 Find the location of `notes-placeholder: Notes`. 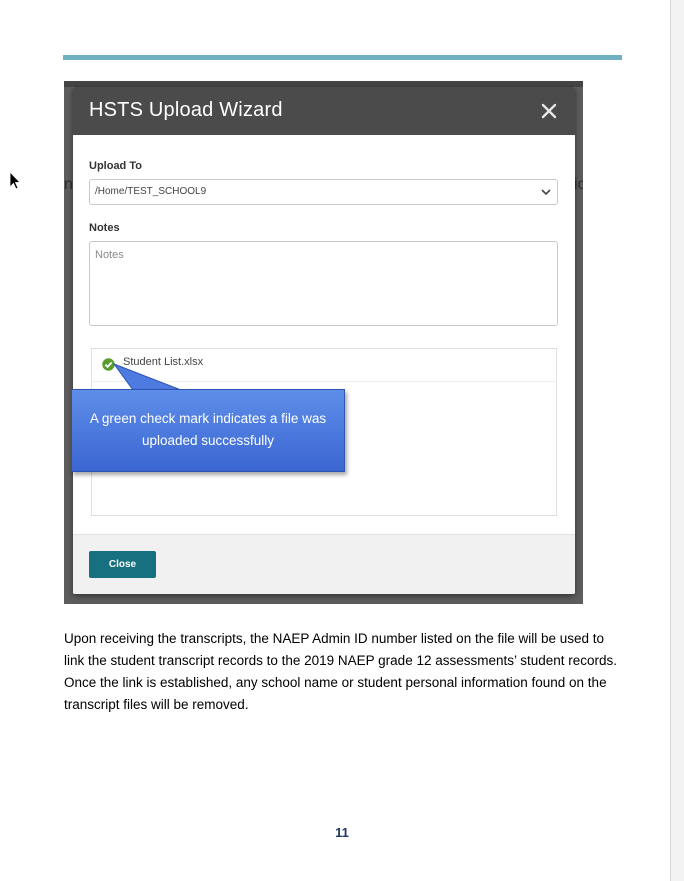

notes-placeholder: Notes is located at coordinates (109, 255).